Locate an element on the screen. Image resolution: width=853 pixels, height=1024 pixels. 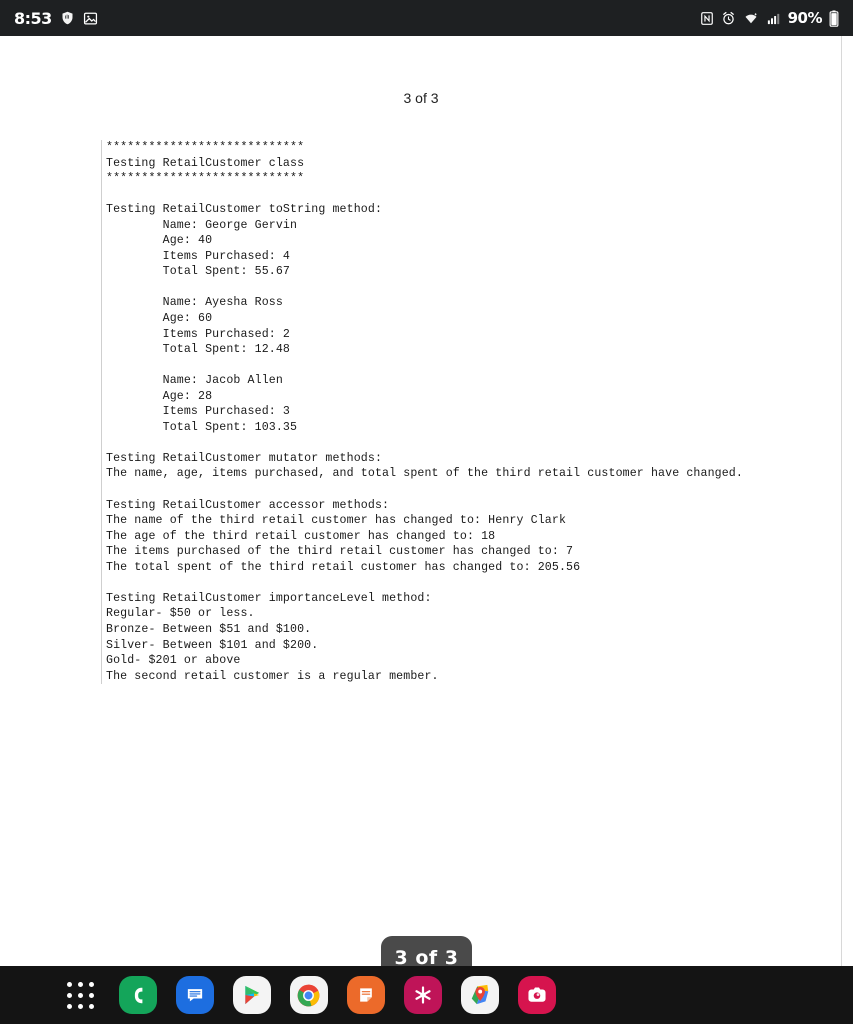
dock-slot-camera is located at coordinates (536, 995).